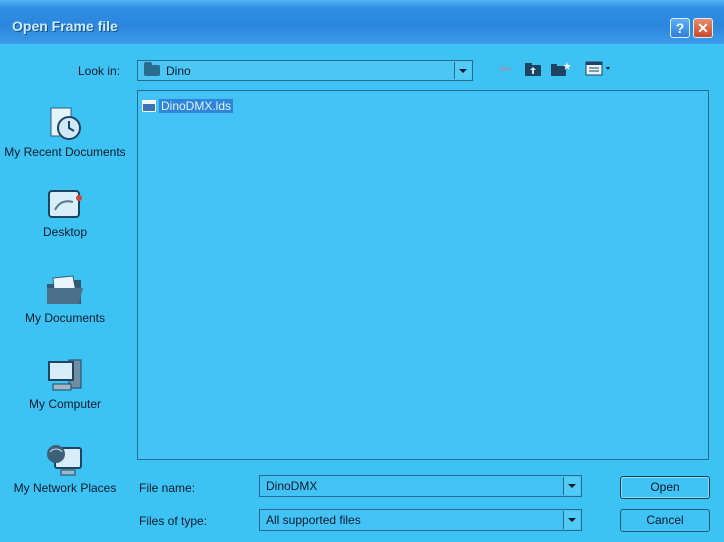 The image size is (724, 542). Describe the element at coordinates (420, 520) in the screenshot. I see `files-of-type-select: All supported files` at that location.